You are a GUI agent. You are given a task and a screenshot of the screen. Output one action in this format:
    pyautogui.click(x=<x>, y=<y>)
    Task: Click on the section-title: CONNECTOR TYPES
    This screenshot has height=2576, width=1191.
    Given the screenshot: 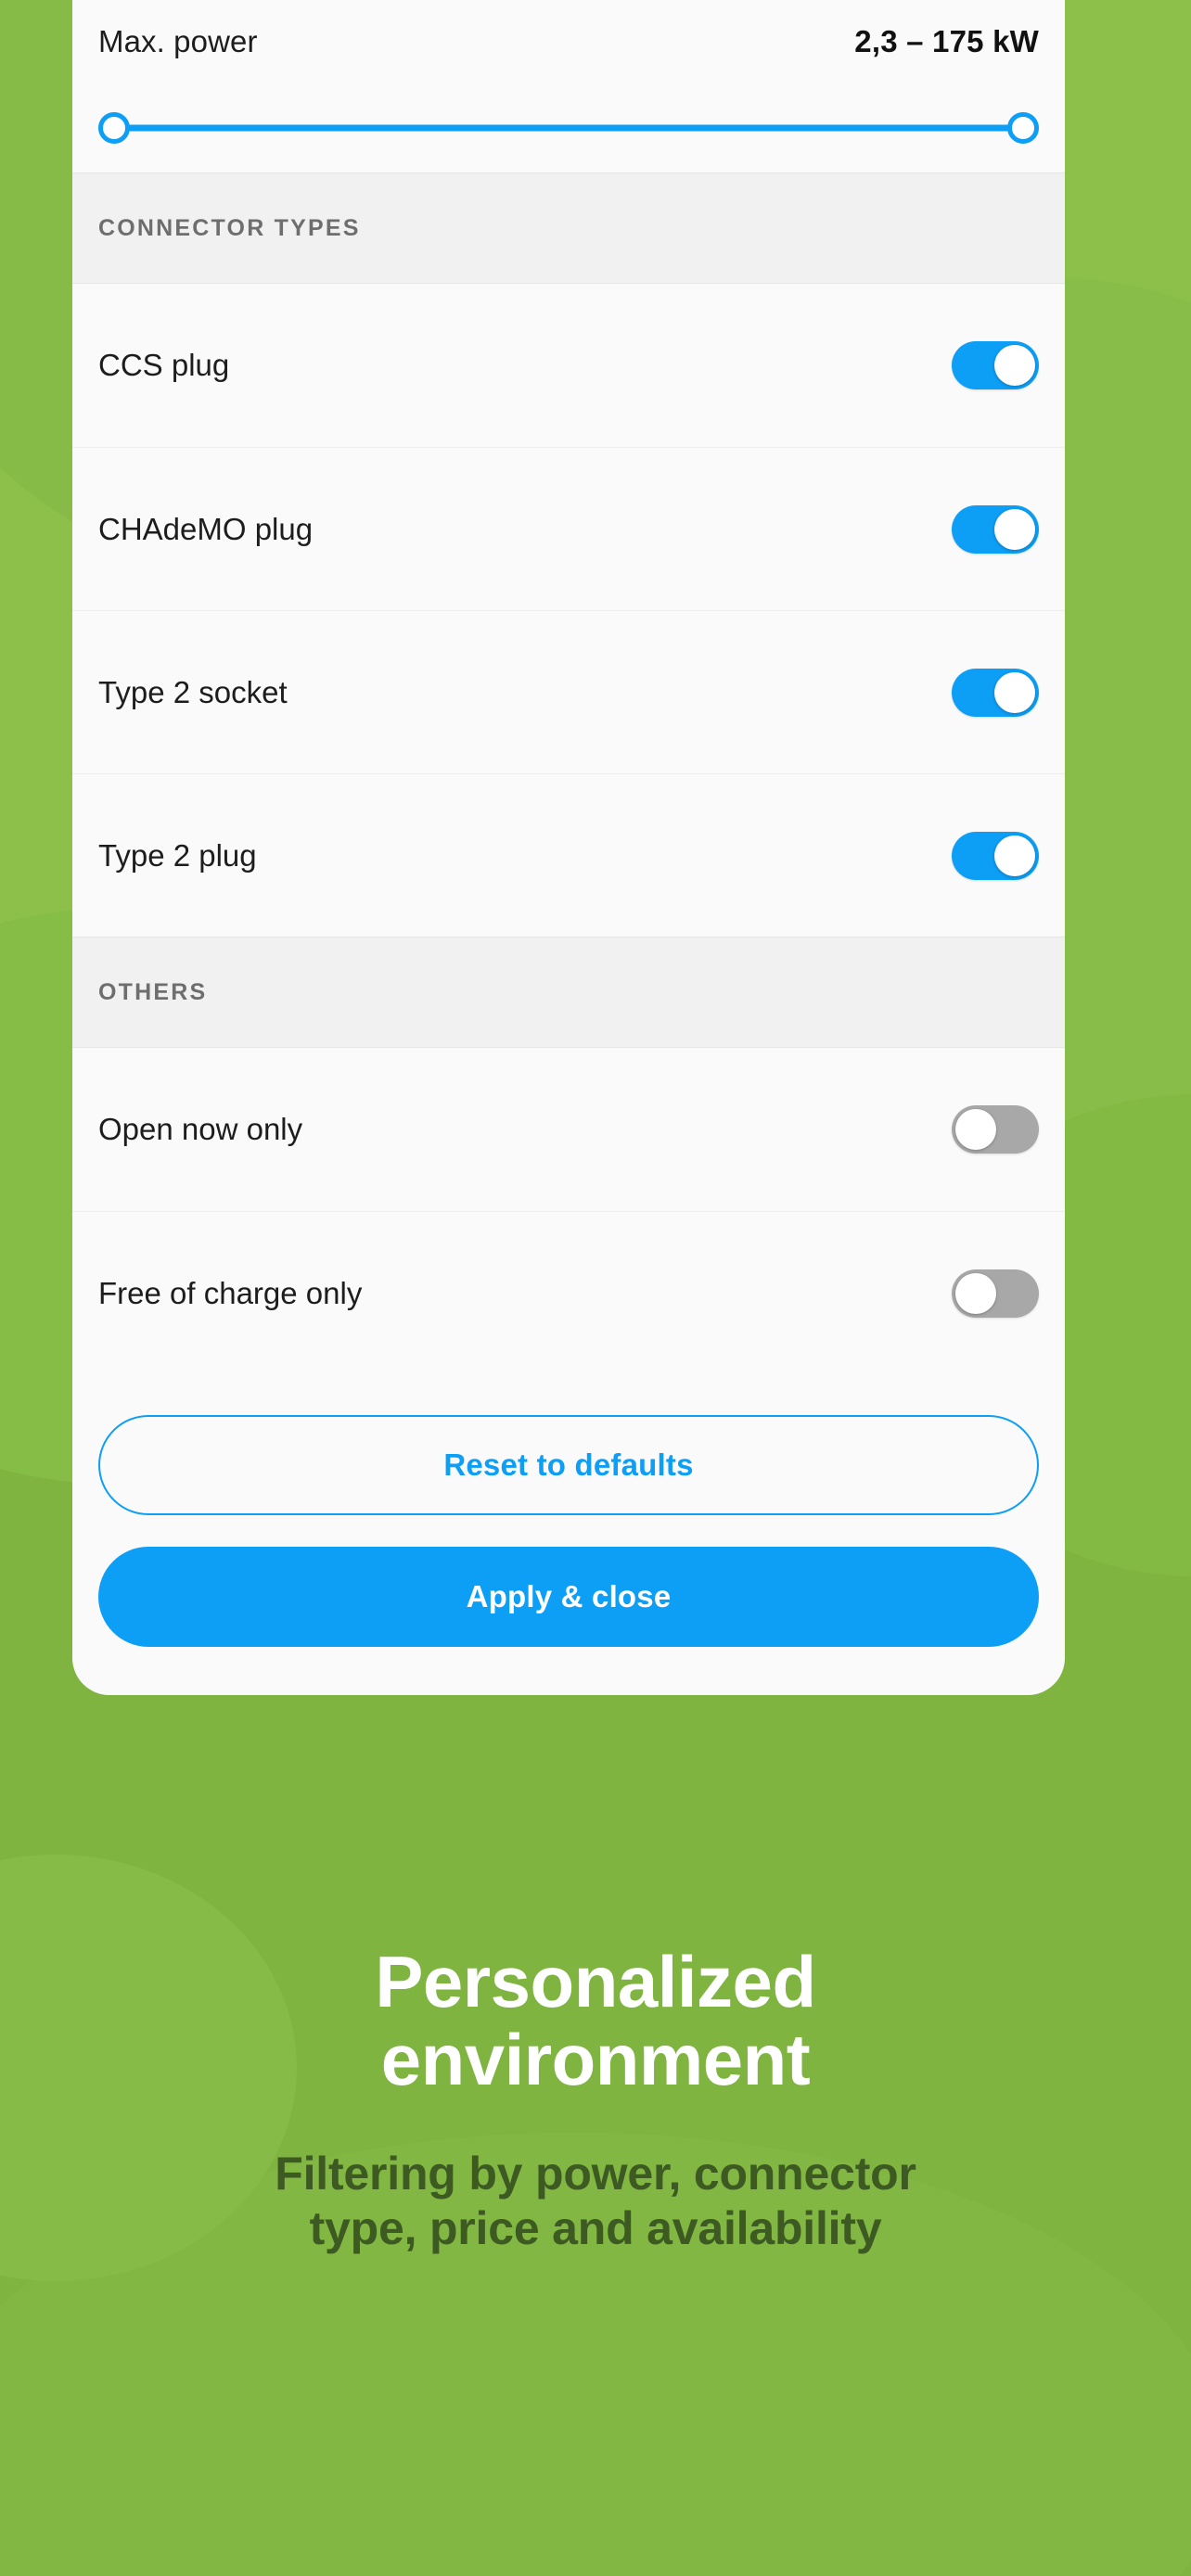 What is the action you would take?
    pyautogui.click(x=229, y=227)
    